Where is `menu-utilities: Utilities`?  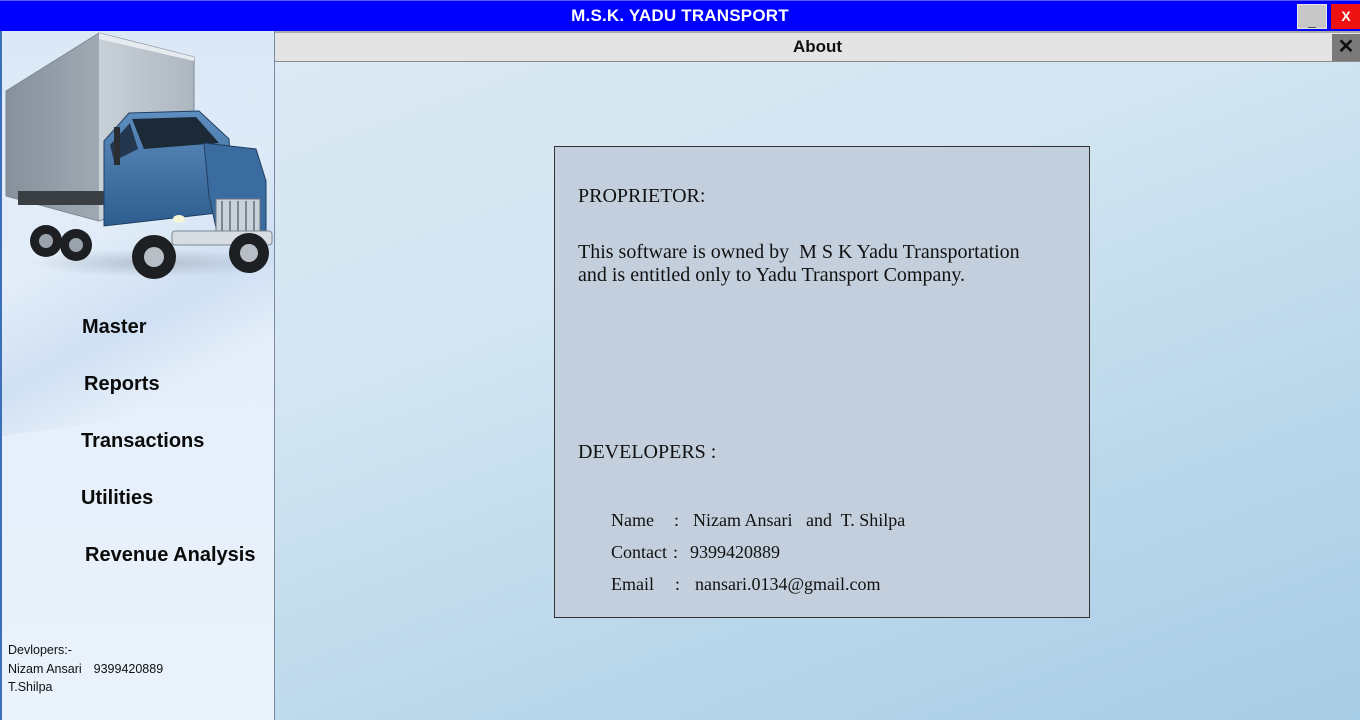 menu-utilities: Utilities is located at coordinates (117, 498).